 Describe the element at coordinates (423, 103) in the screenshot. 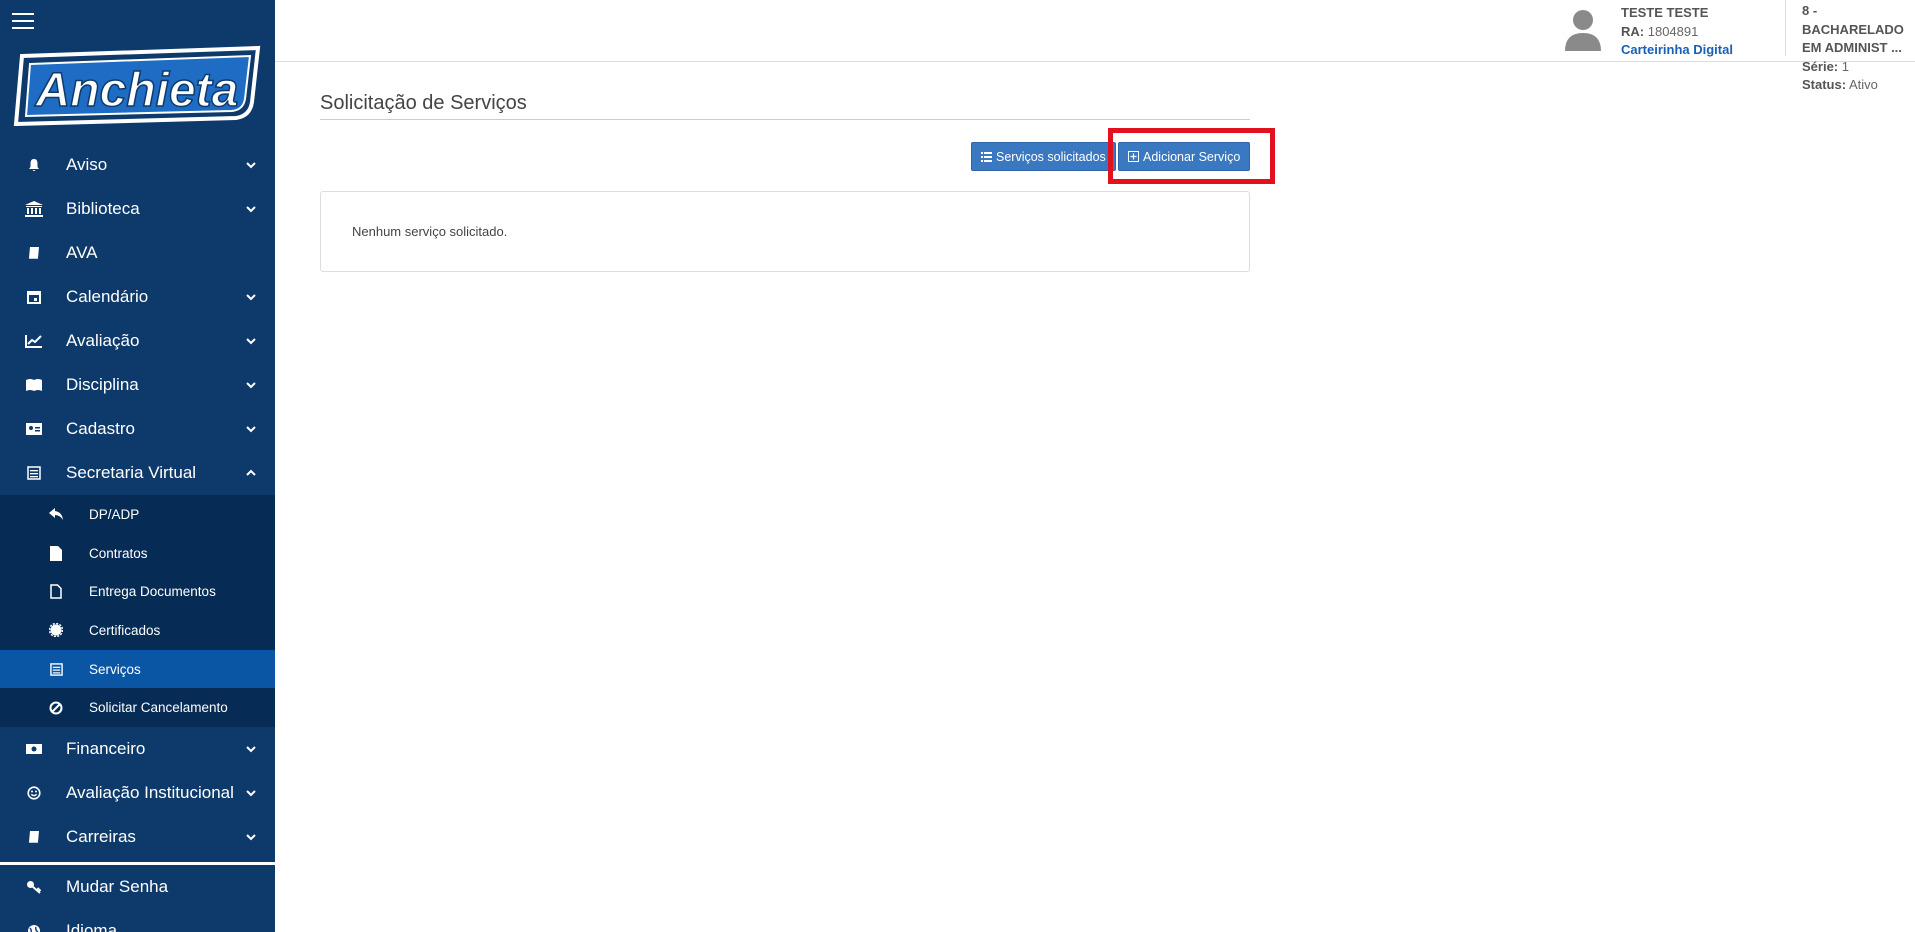

I see `page-title: Solicitação de Serviços` at that location.